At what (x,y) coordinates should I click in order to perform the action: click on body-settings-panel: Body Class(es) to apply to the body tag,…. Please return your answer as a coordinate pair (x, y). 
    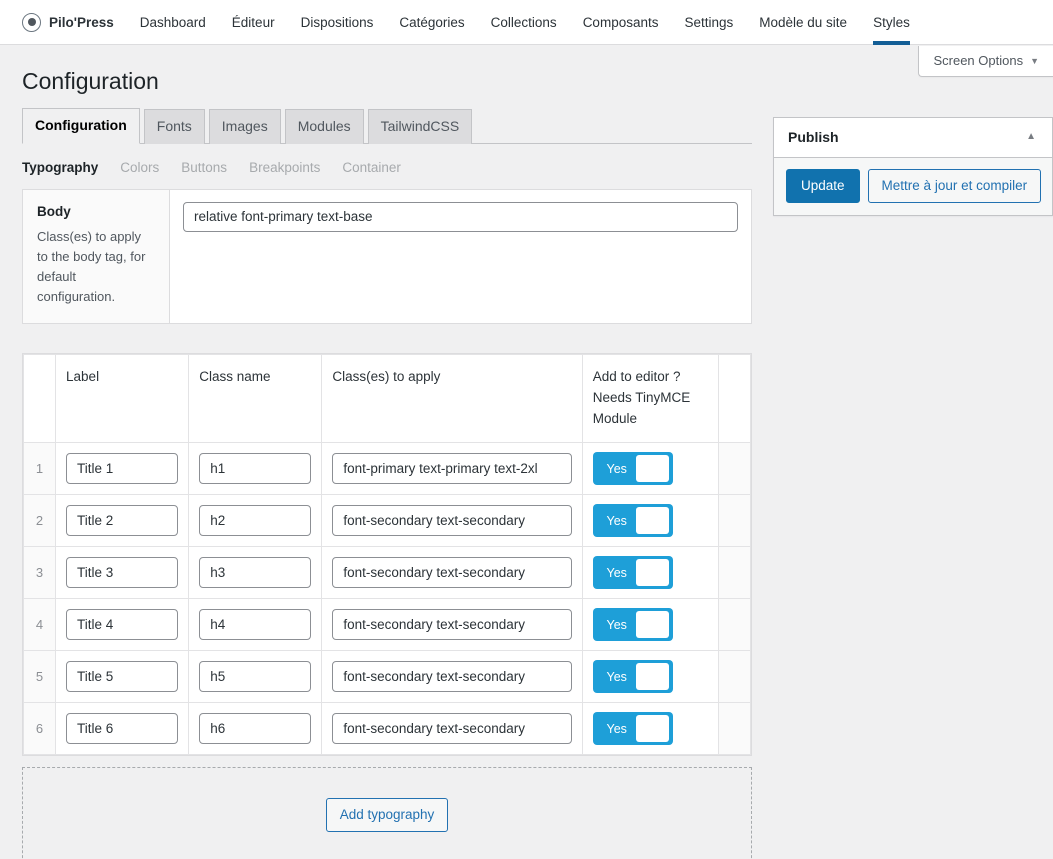
    Looking at the image, I should click on (387, 256).